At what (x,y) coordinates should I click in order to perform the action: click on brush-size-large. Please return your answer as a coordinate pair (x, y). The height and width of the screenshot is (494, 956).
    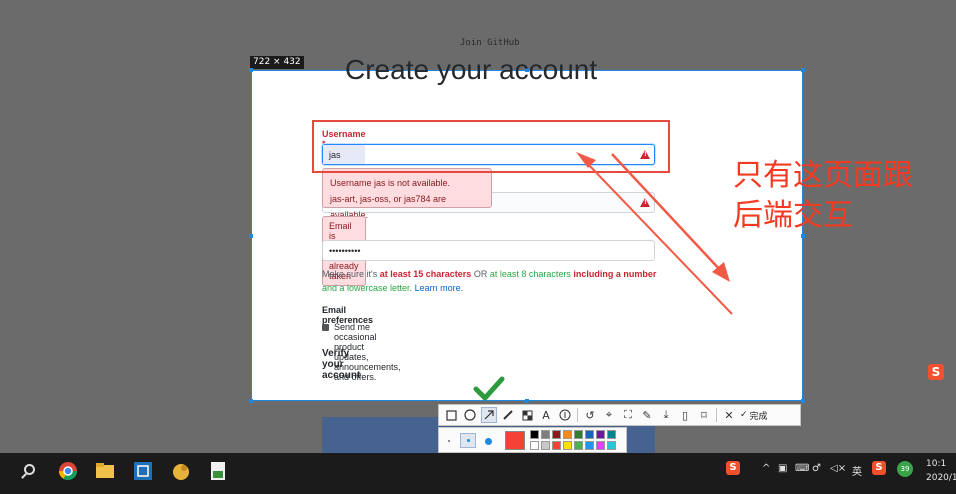
    Looking at the image, I should click on (488, 441).